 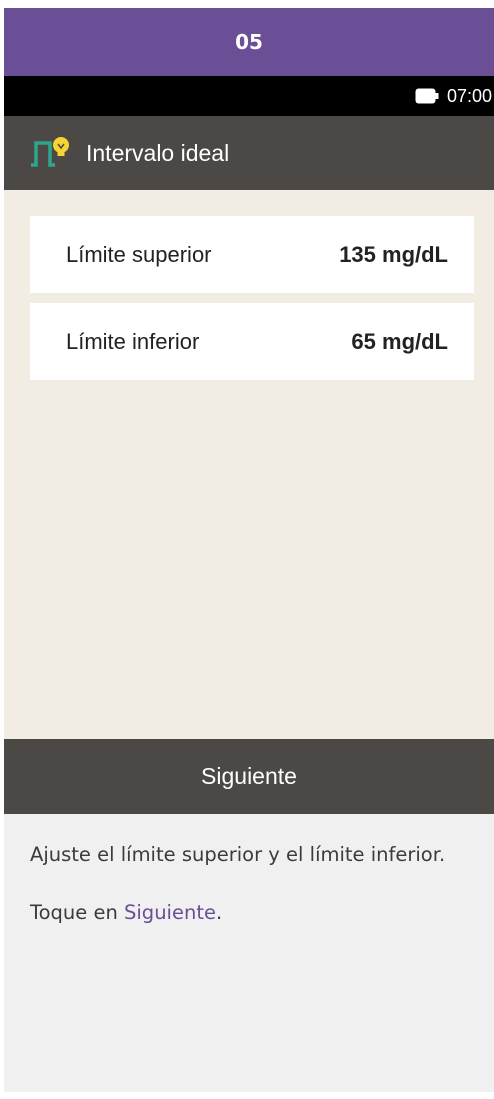 I want to click on upper-limit-label: Límite superior, so click(x=139, y=254).